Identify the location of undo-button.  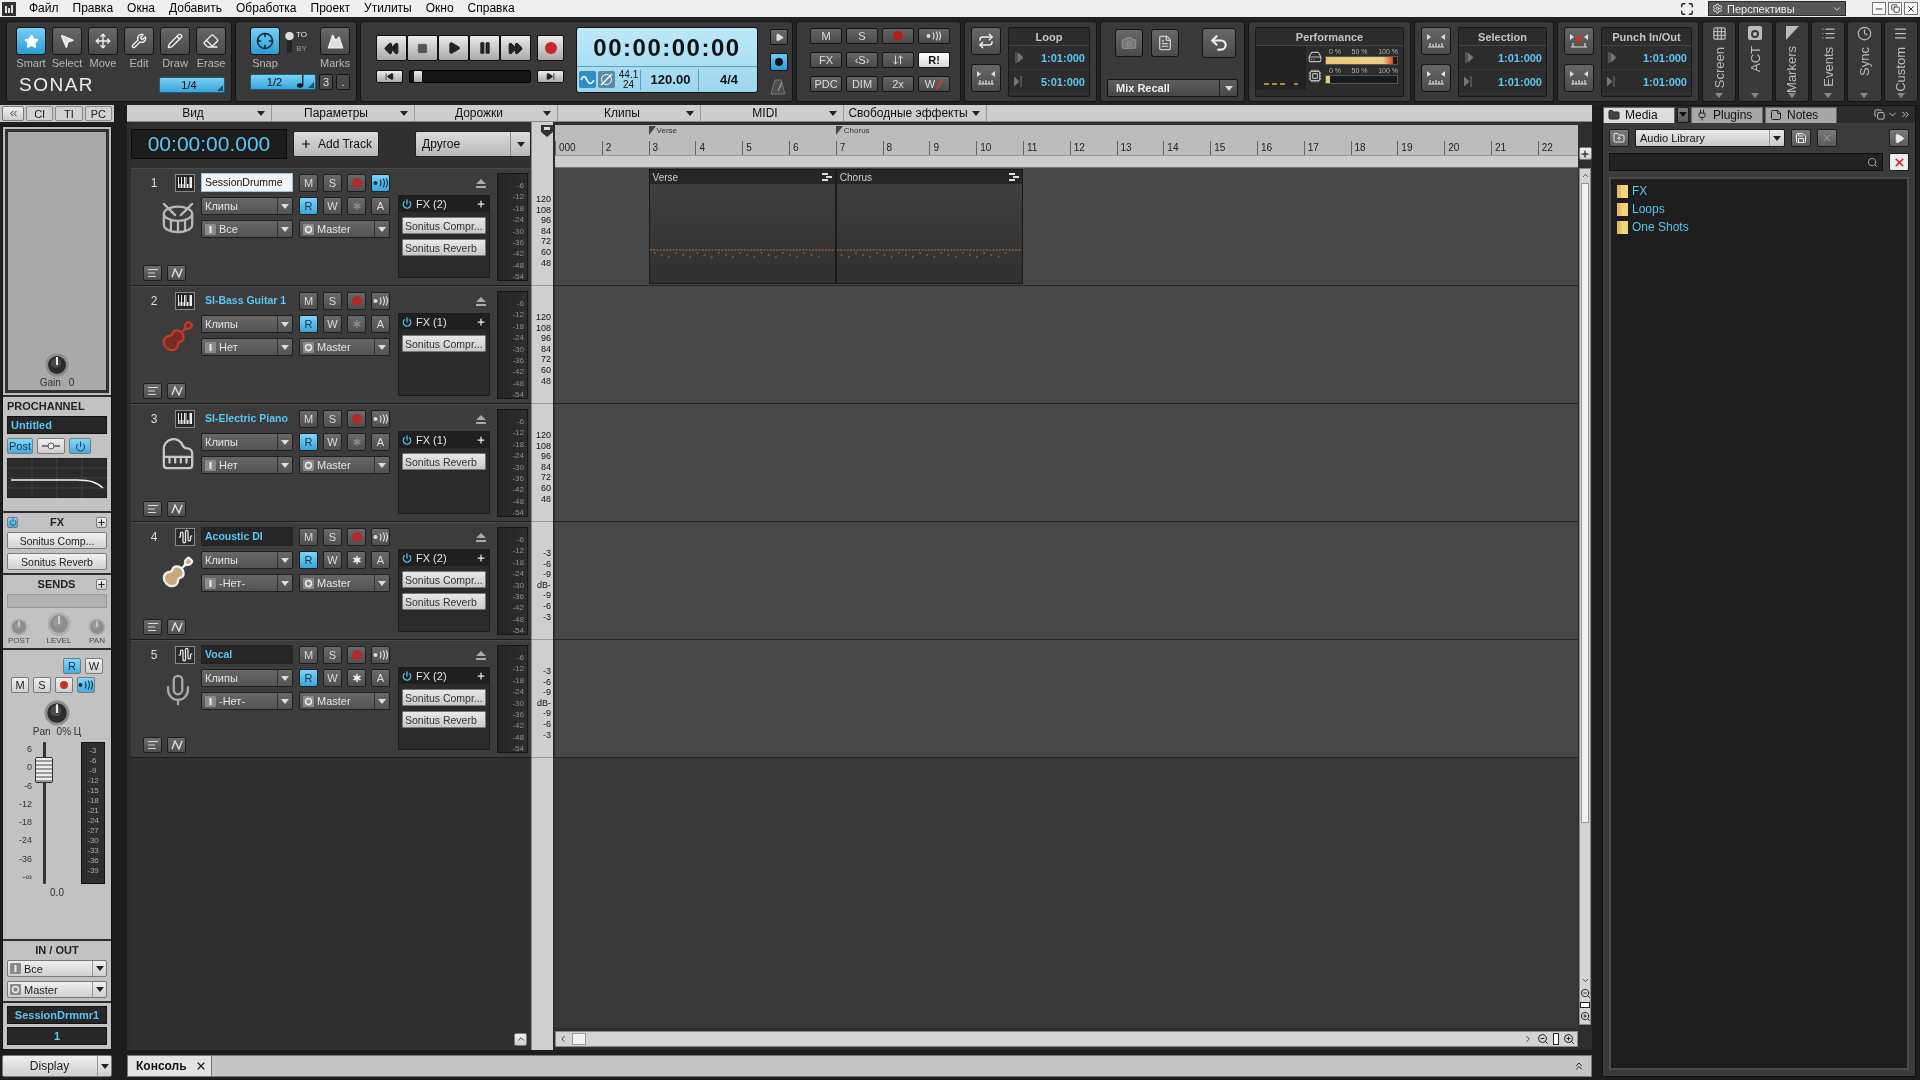
(1219, 43).